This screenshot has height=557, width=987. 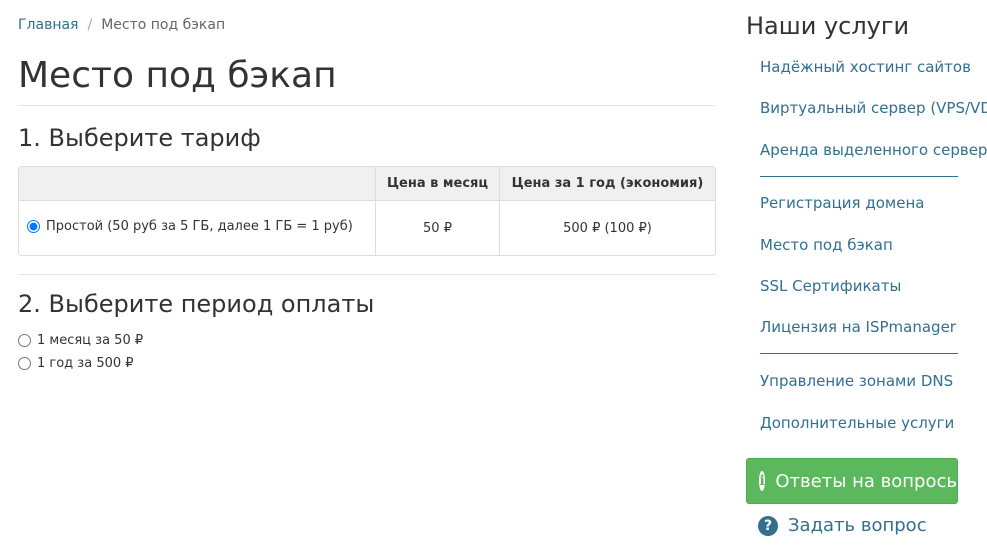 I want to click on breadcrumb: Главная / Место под бэкап, so click(x=121, y=25).